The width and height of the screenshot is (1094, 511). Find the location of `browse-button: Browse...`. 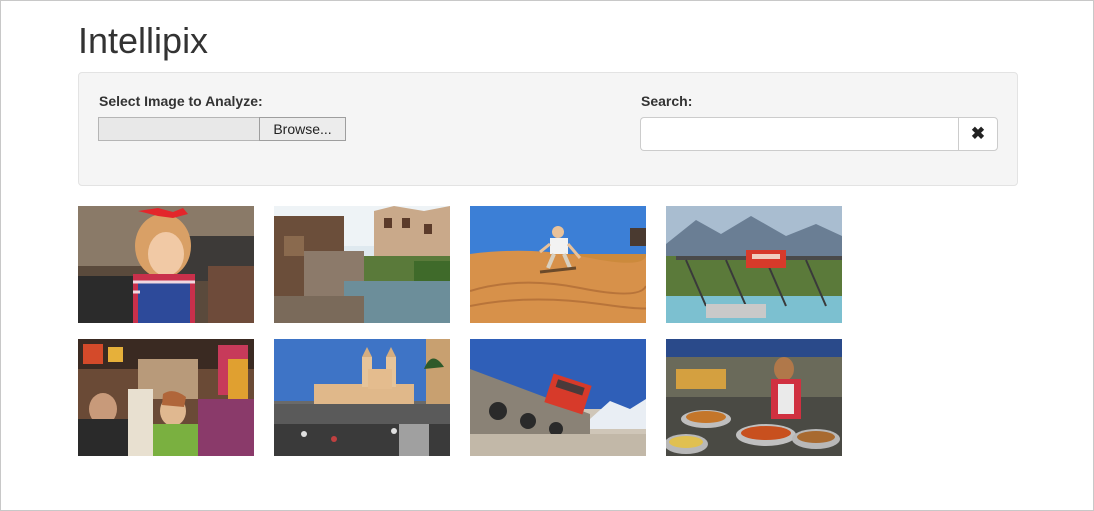

browse-button: Browse... is located at coordinates (302, 129).